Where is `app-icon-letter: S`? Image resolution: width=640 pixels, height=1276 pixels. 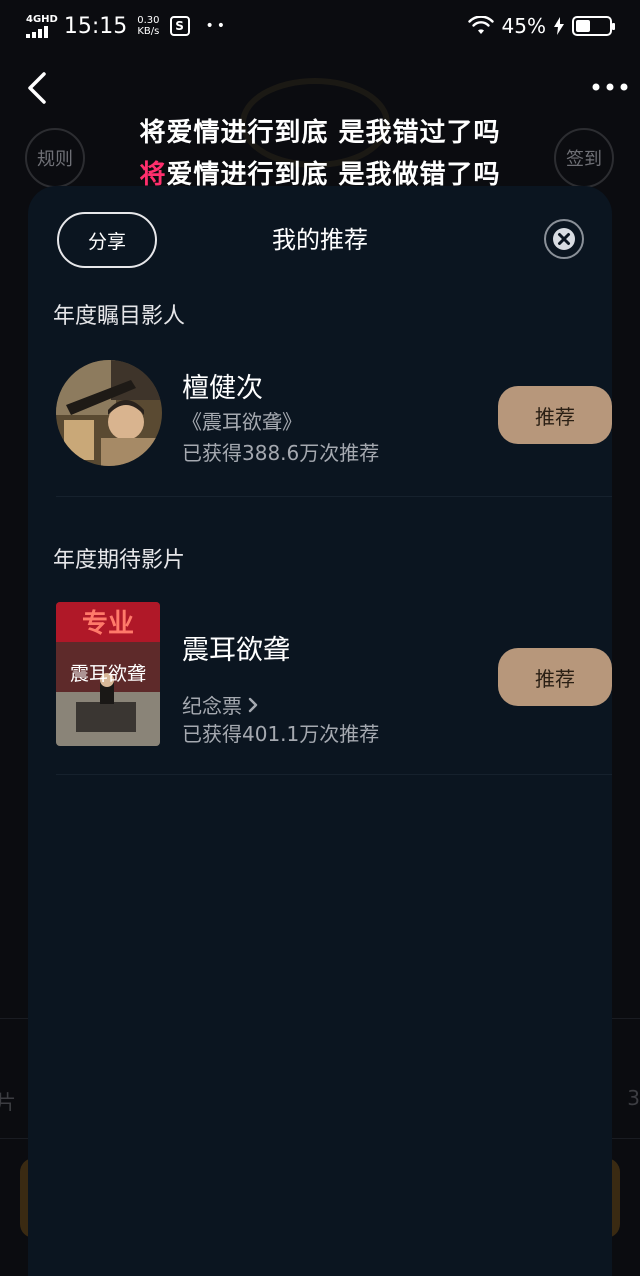 app-icon-letter: S is located at coordinates (179, 26).